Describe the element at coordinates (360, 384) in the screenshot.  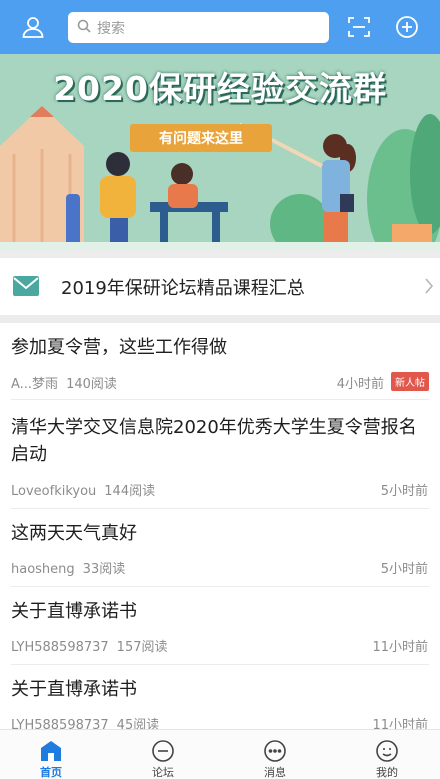
I see `post-time: 4小时前` at that location.